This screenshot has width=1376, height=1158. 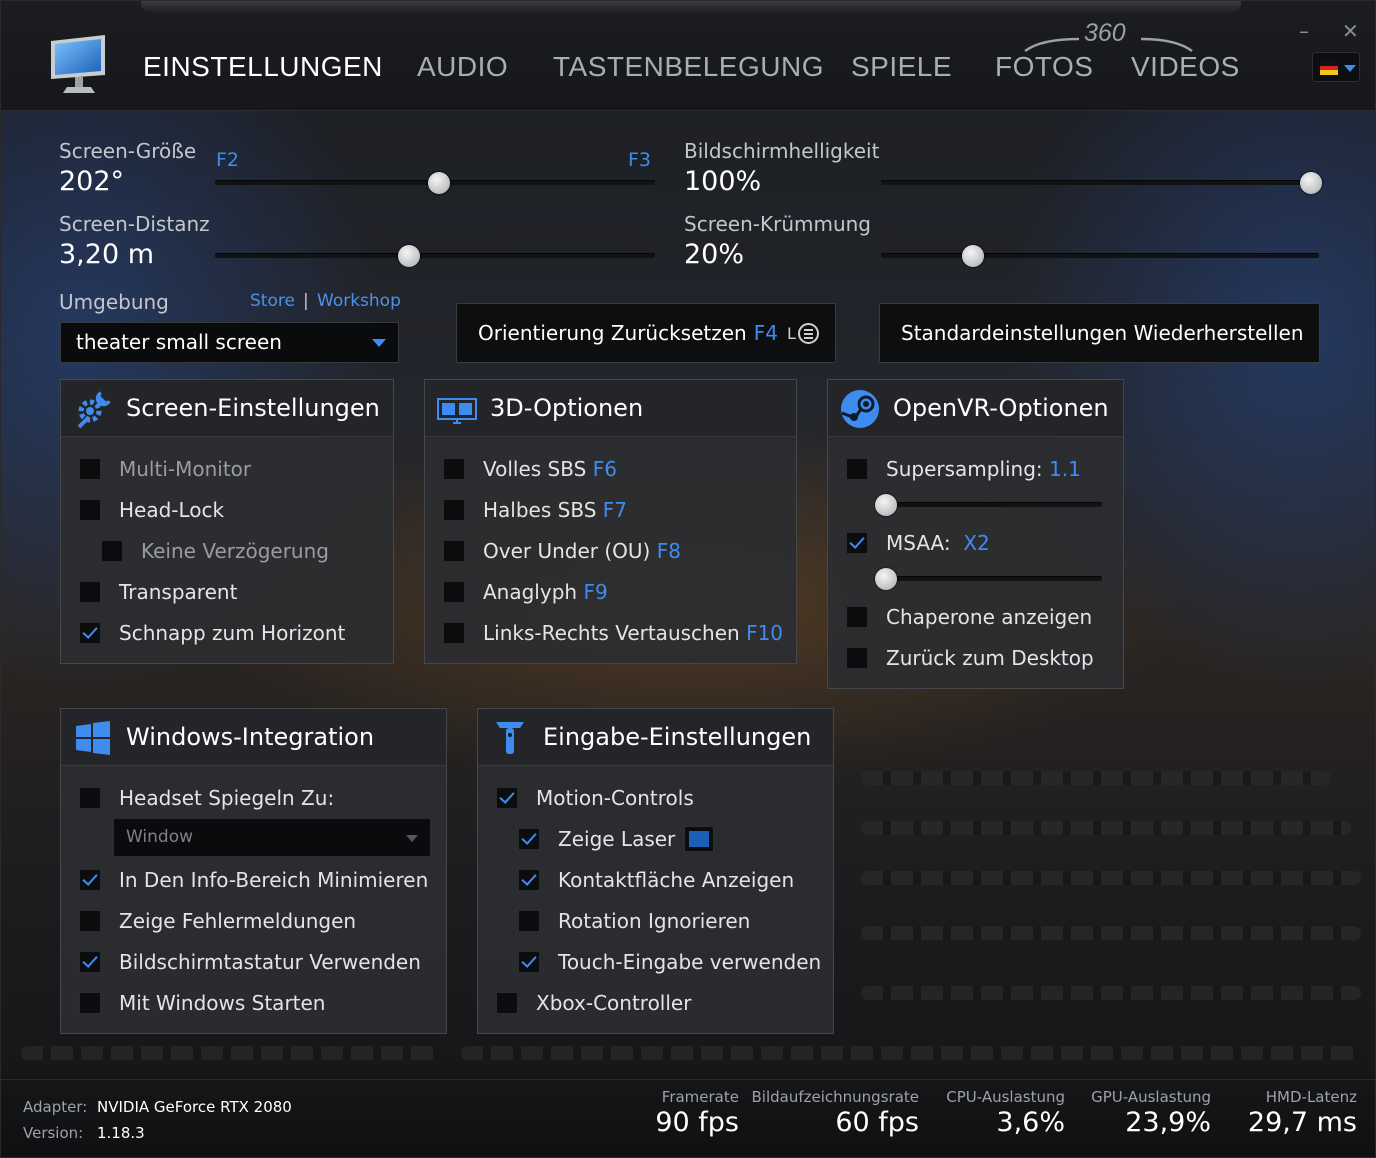 What do you see at coordinates (412, 838) in the screenshot?
I see `chevron-down-icon` at bounding box center [412, 838].